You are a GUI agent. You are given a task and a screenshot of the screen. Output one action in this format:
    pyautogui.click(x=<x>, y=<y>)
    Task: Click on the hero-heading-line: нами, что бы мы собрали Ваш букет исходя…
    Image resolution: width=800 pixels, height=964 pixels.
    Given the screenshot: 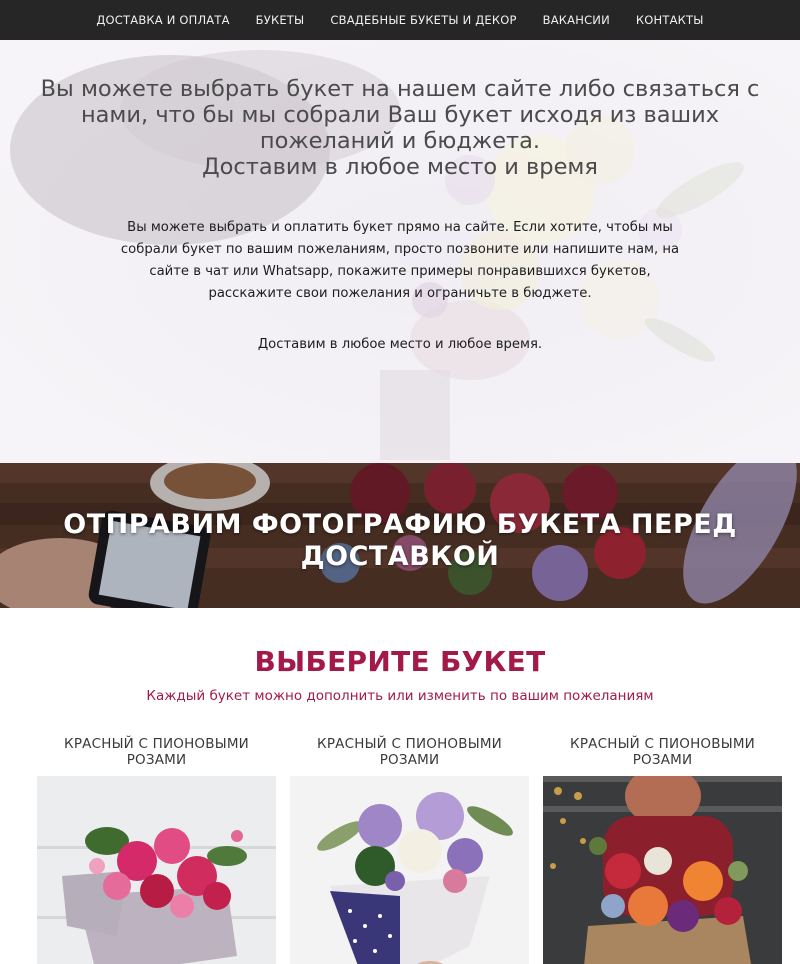 What is the action you would take?
    pyautogui.click(x=400, y=115)
    